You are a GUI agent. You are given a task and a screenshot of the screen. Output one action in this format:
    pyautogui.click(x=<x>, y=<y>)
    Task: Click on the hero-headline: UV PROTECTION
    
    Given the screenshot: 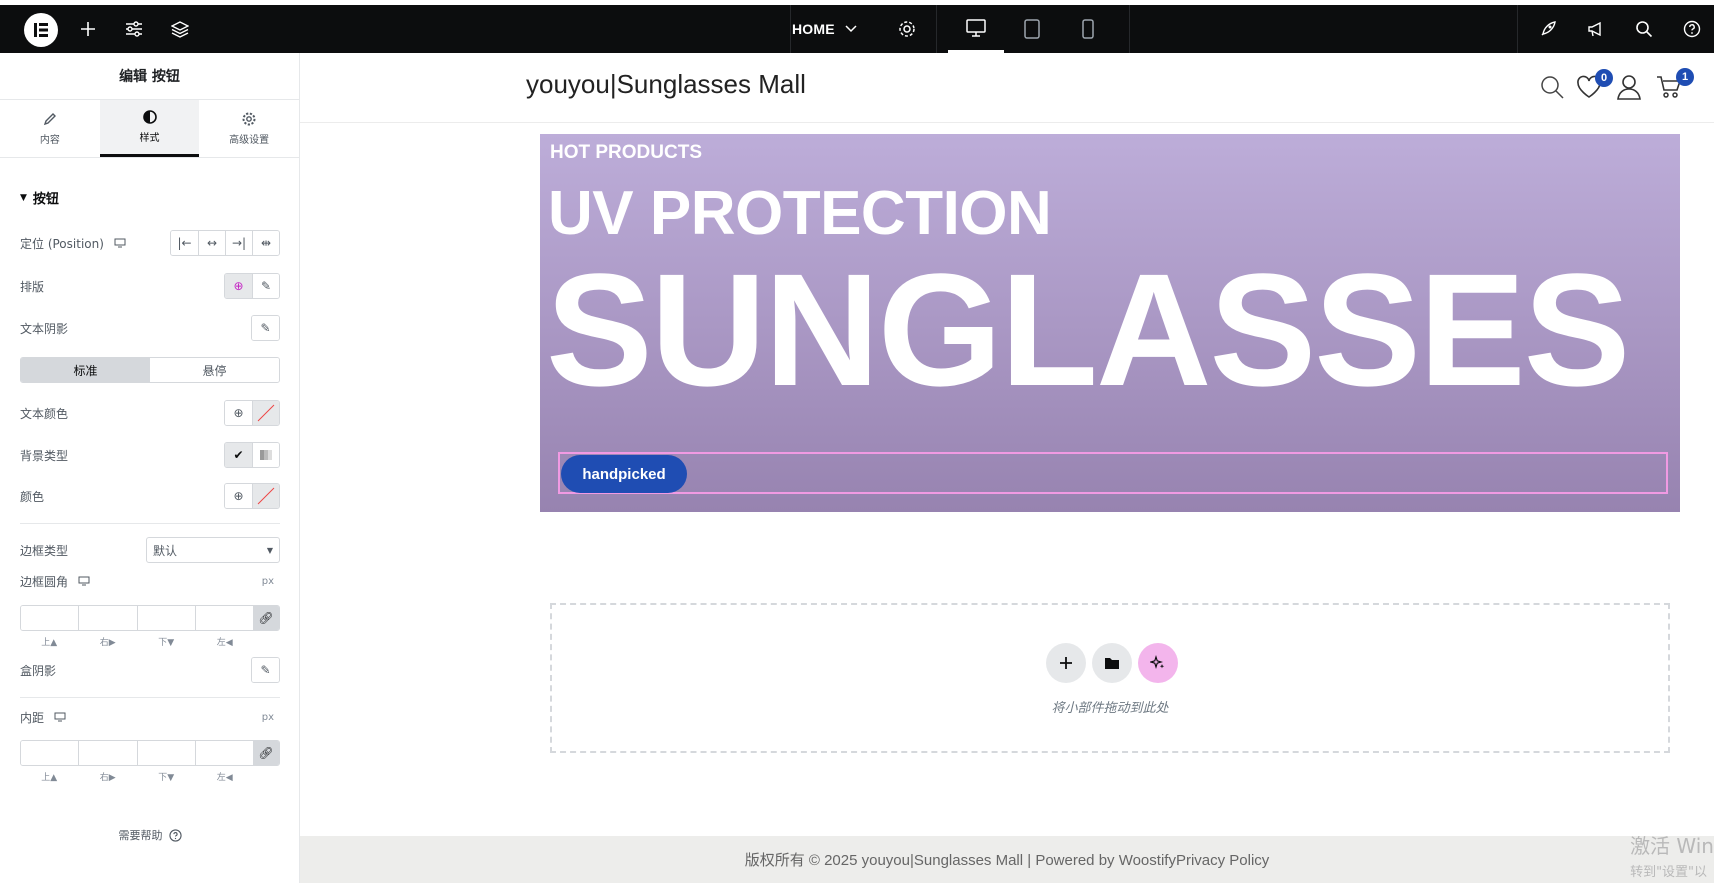 What is the action you would take?
    pyautogui.click(x=800, y=213)
    